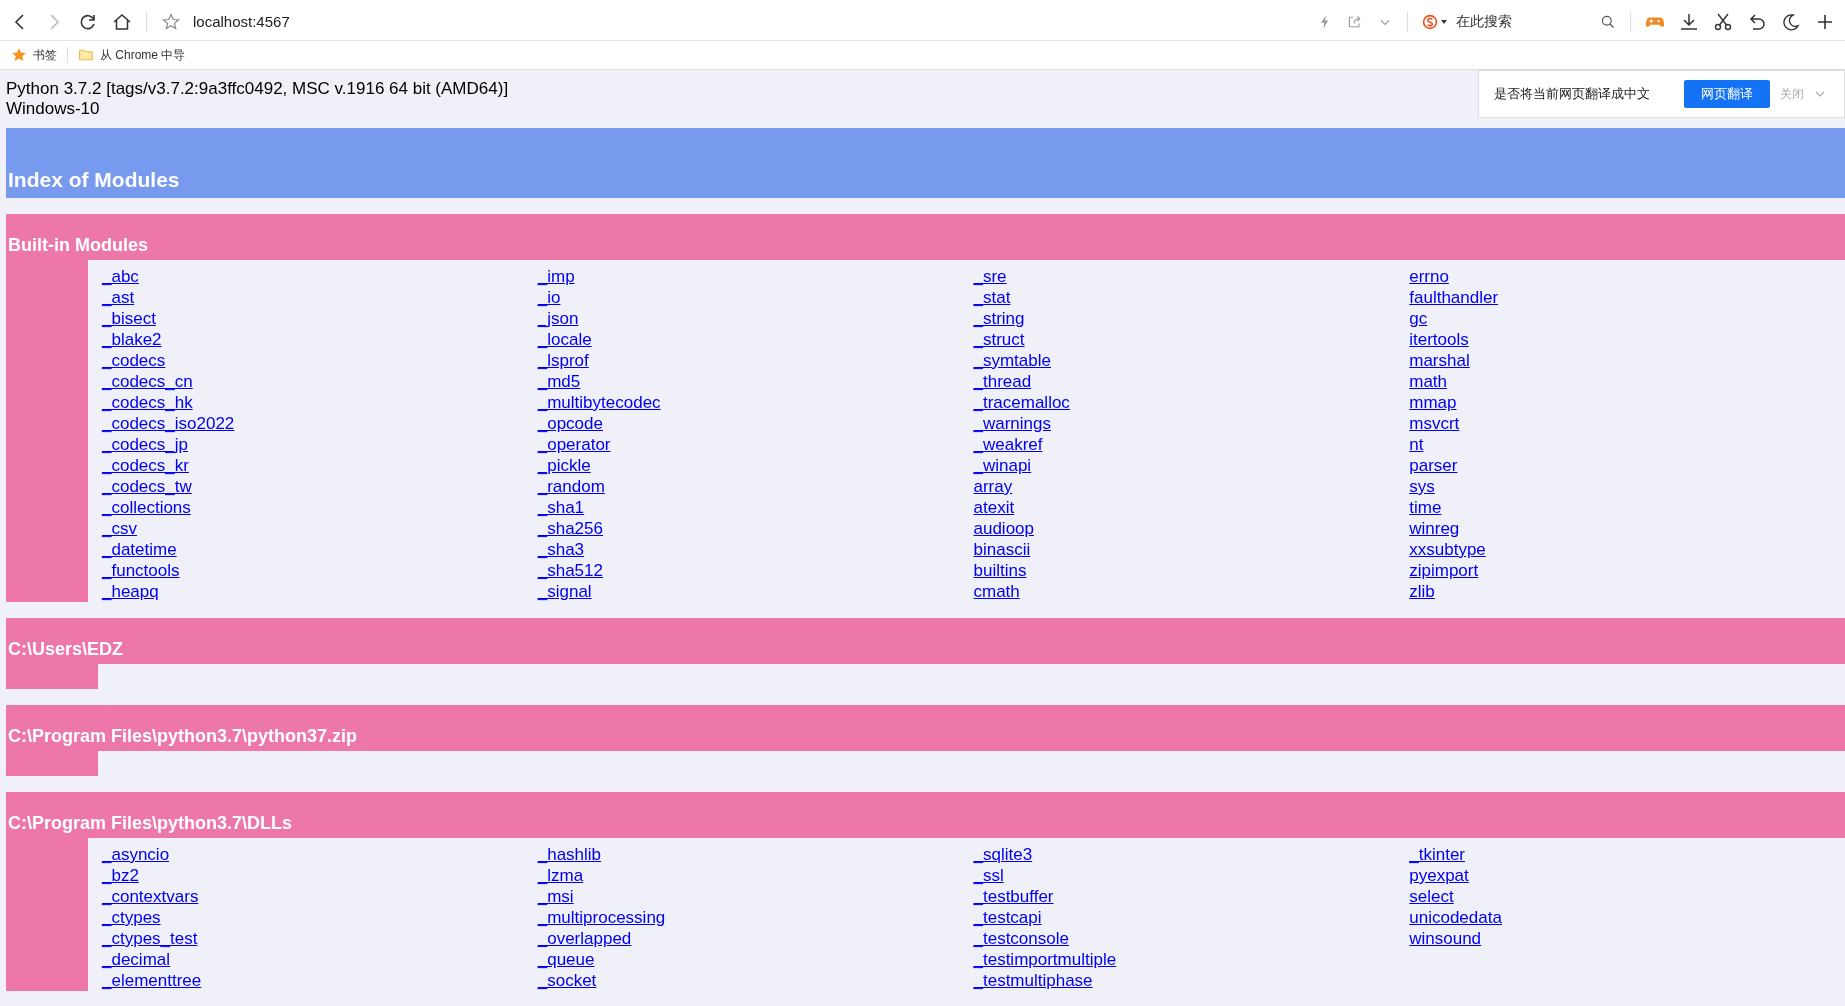 This screenshot has width=1845, height=1006. I want to click on module-link: array, so click(993, 486).